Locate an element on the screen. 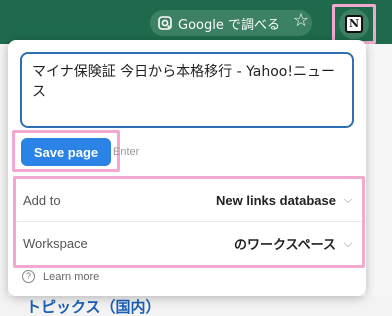 This screenshot has height=316, width=392. notion-extension-button: N is located at coordinates (354, 24).